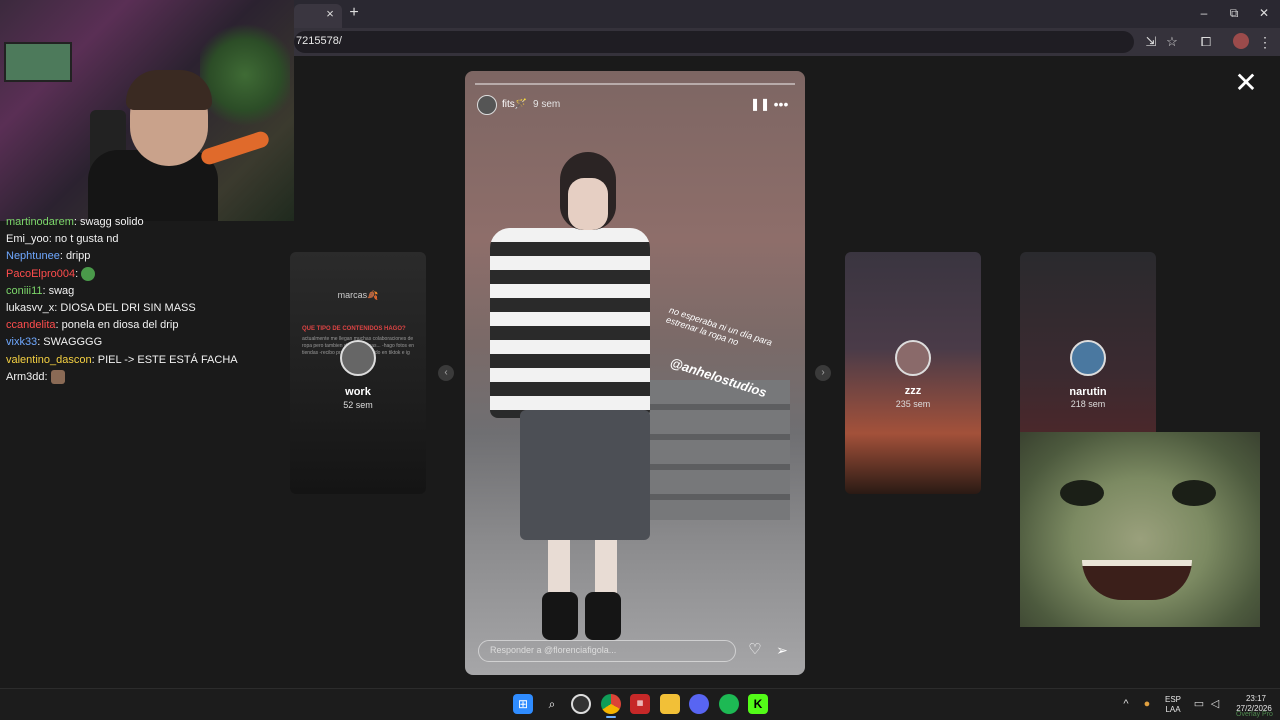 This screenshot has height=720, width=1280. What do you see at coordinates (1215, 704) in the screenshot?
I see `volume-icon: ◁` at bounding box center [1215, 704].